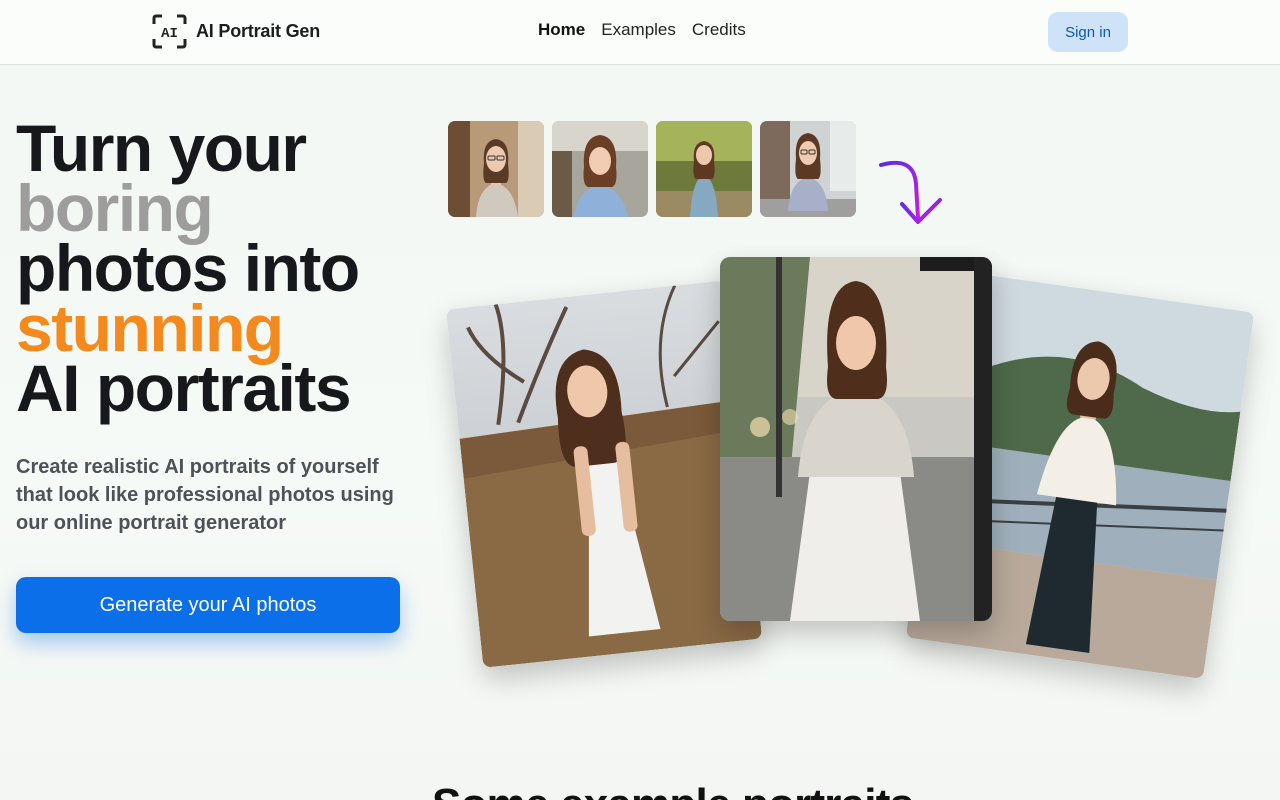  Describe the element at coordinates (115, 208) in the screenshot. I see `headline-line-2: boring` at that location.